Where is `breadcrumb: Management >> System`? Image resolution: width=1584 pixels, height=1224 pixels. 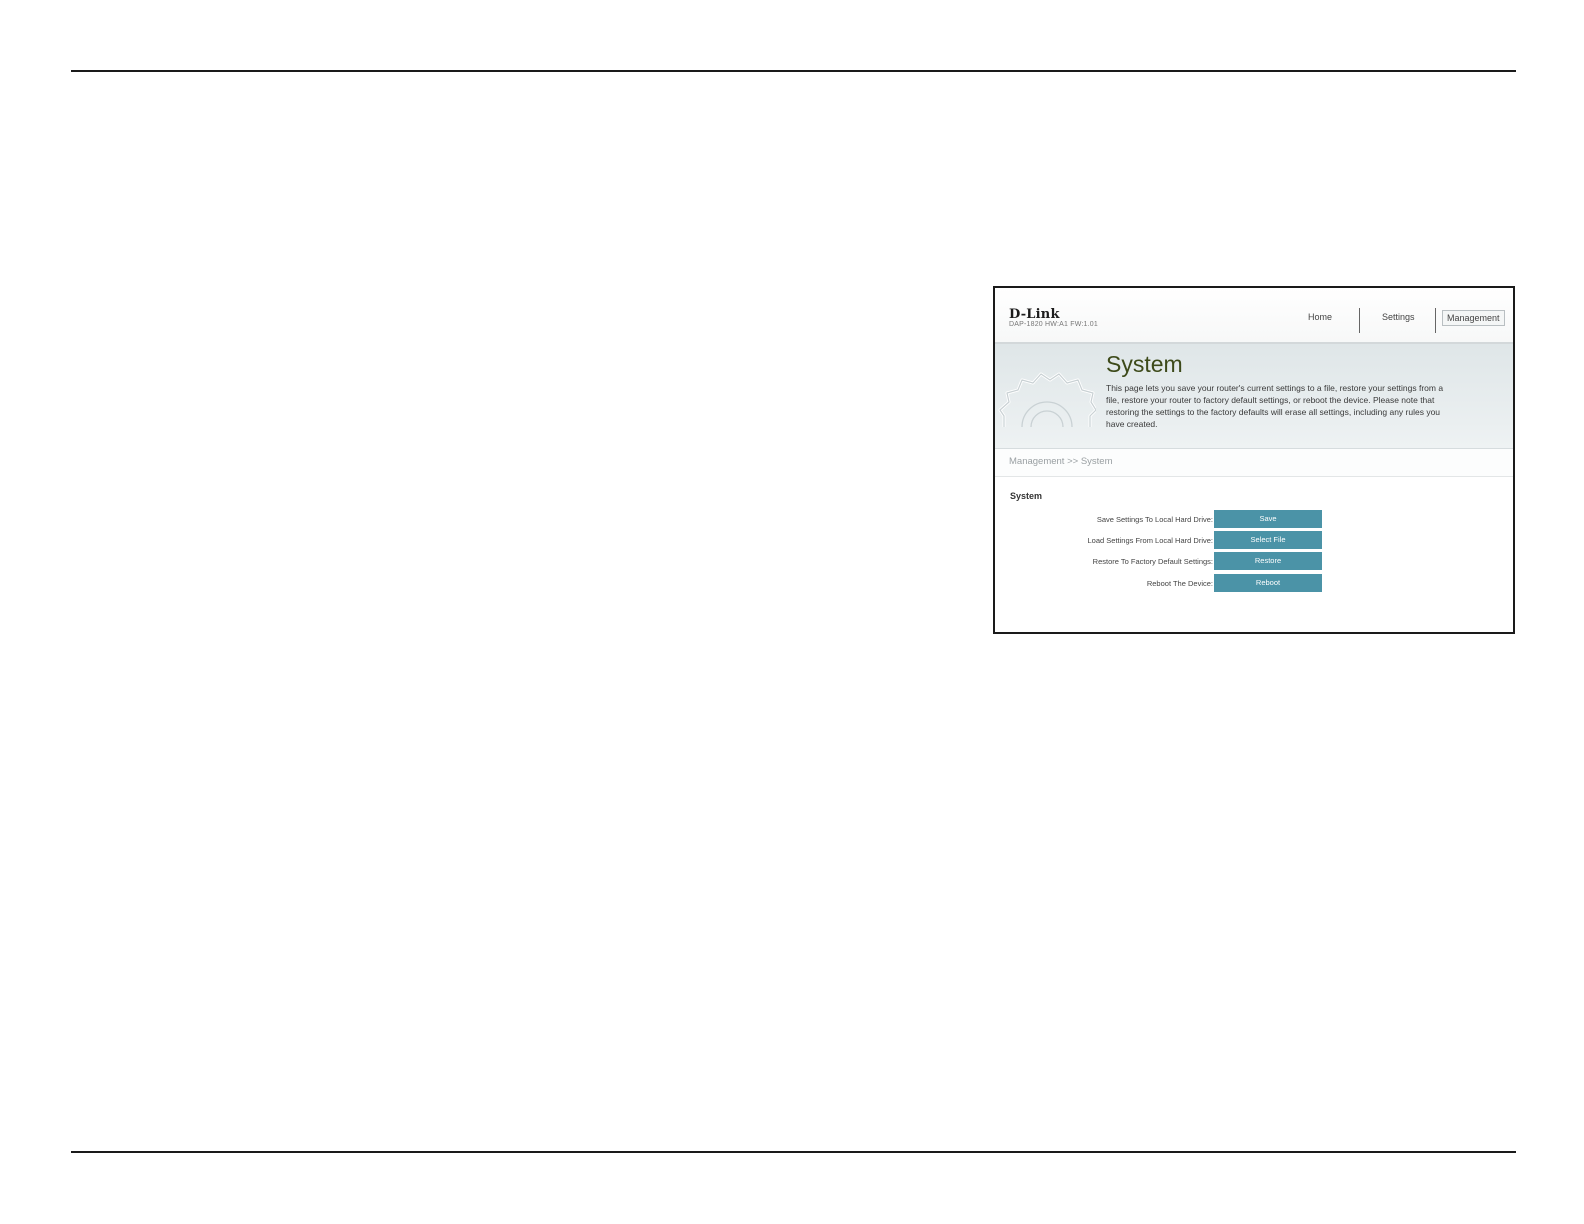
breadcrumb: Management >> System is located at coordinates (1061, 461).